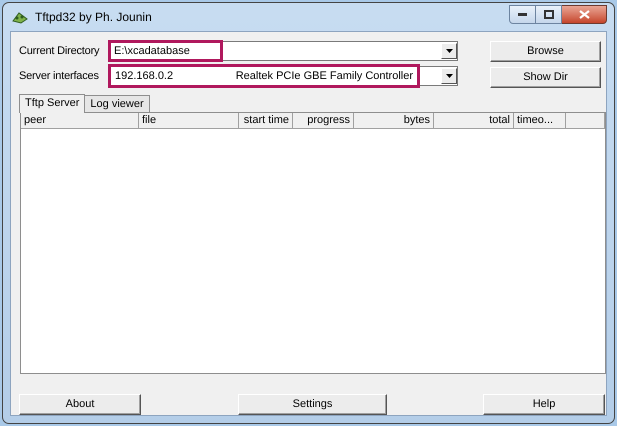 This screenshot has width=617, height=426. What do you see at coordinates (323, 120) in the screenshot?
I see `column-header: progress` at bounding box center [323, 120].